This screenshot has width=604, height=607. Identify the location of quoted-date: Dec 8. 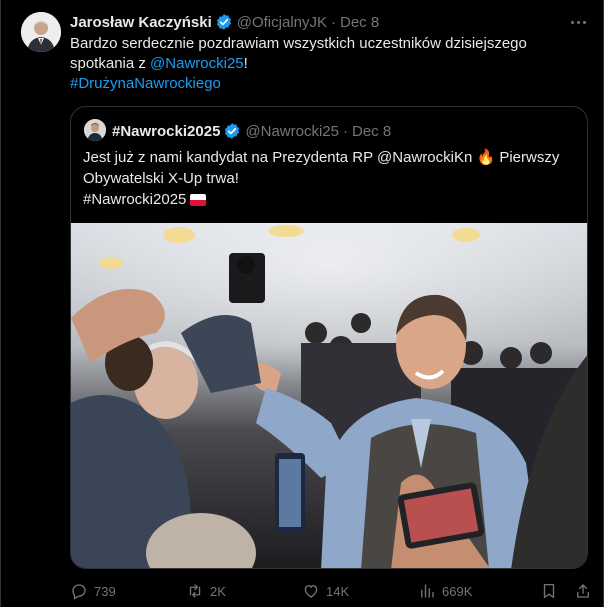
(371, 131).